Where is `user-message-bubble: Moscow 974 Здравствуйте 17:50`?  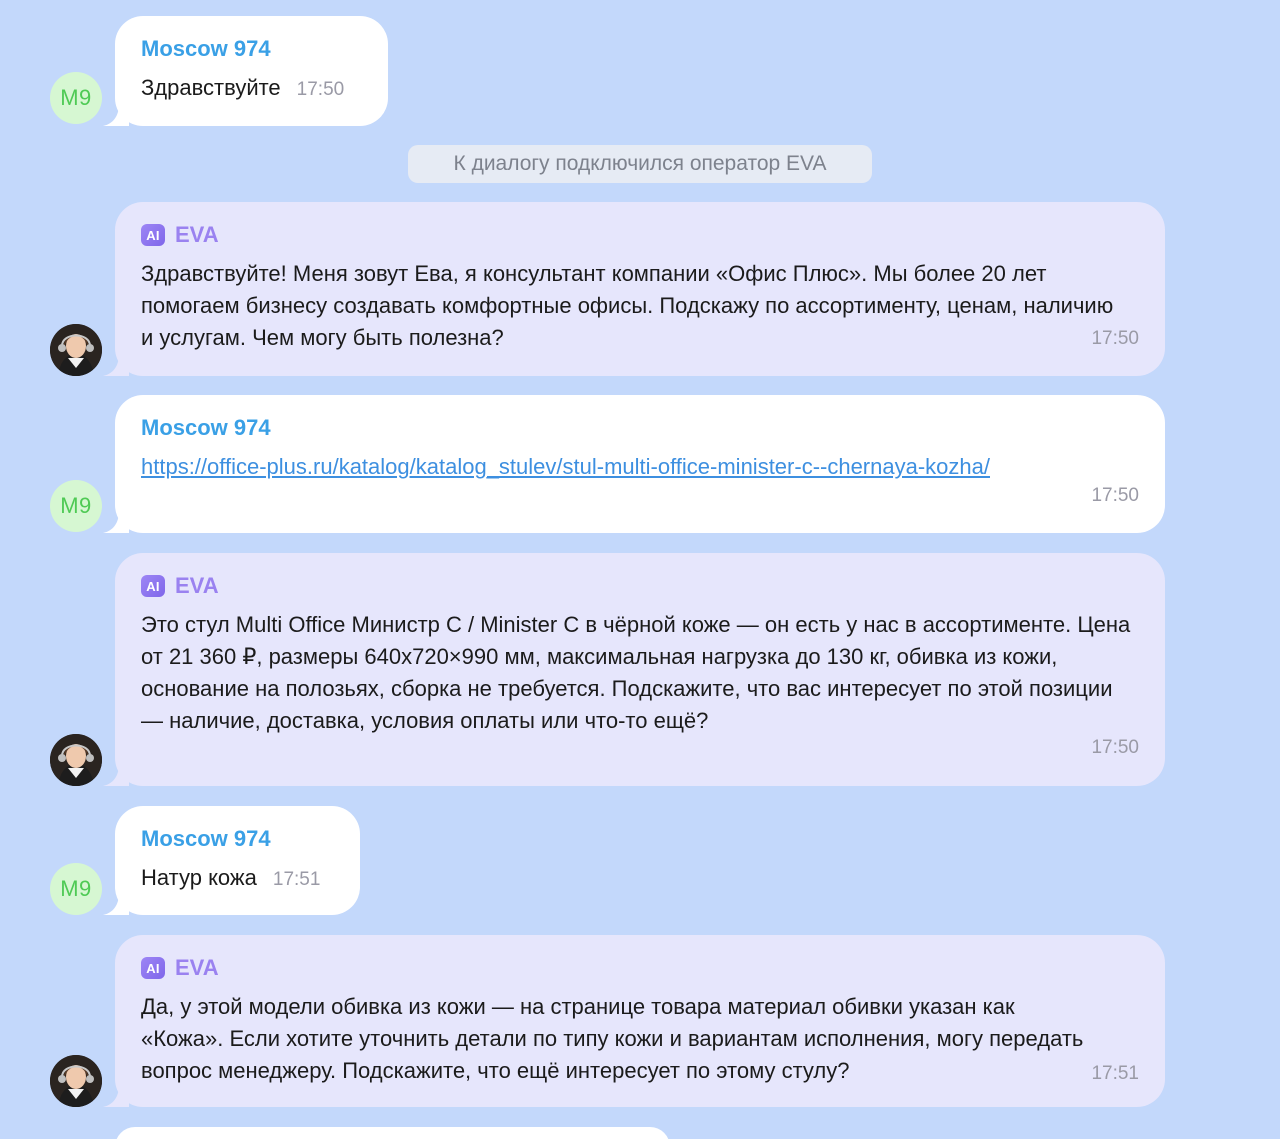 user-message-bubble: Moscow 974 Здравствуйте 17:50 is located at coordinates (245, 71).